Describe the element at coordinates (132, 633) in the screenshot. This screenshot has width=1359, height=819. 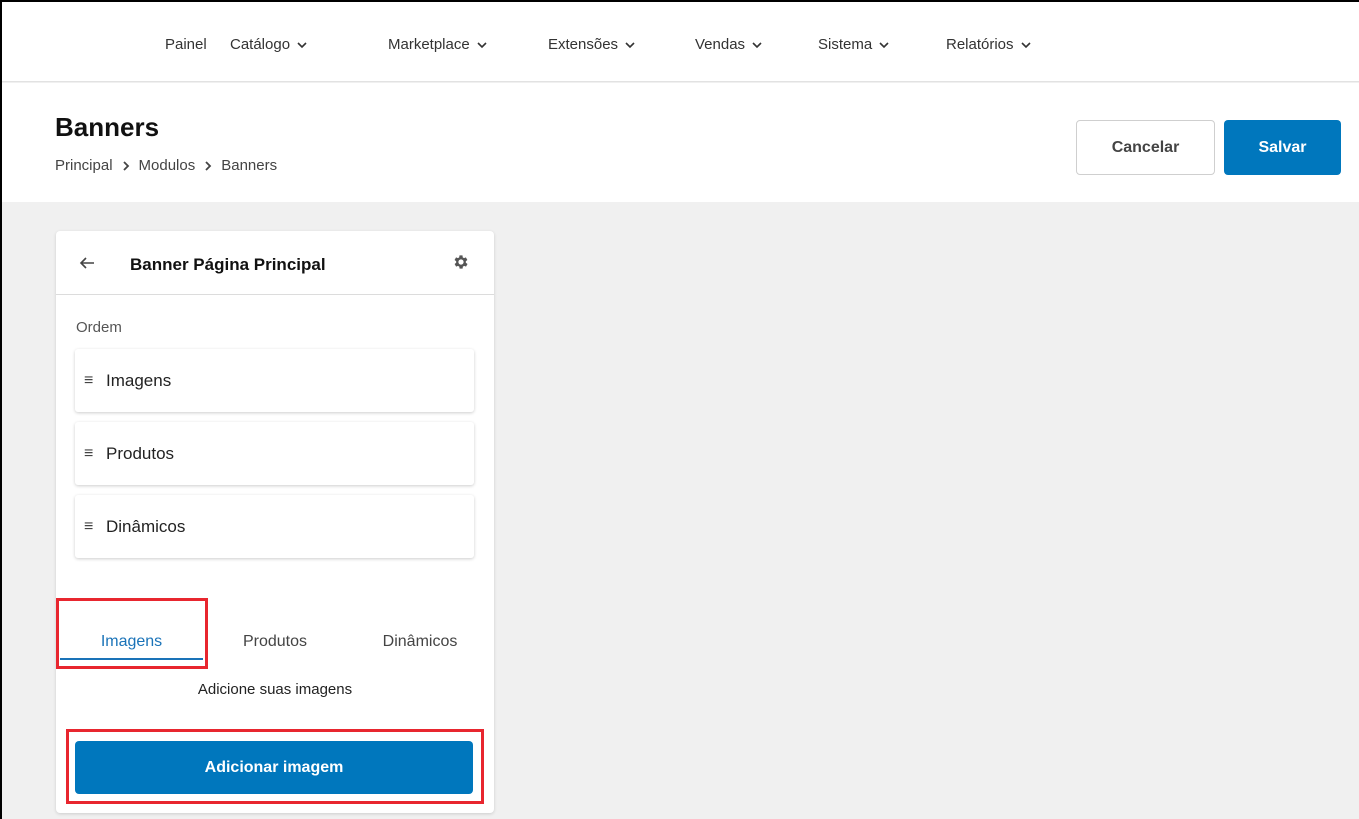
I see `highlight-box-tab` at that location.